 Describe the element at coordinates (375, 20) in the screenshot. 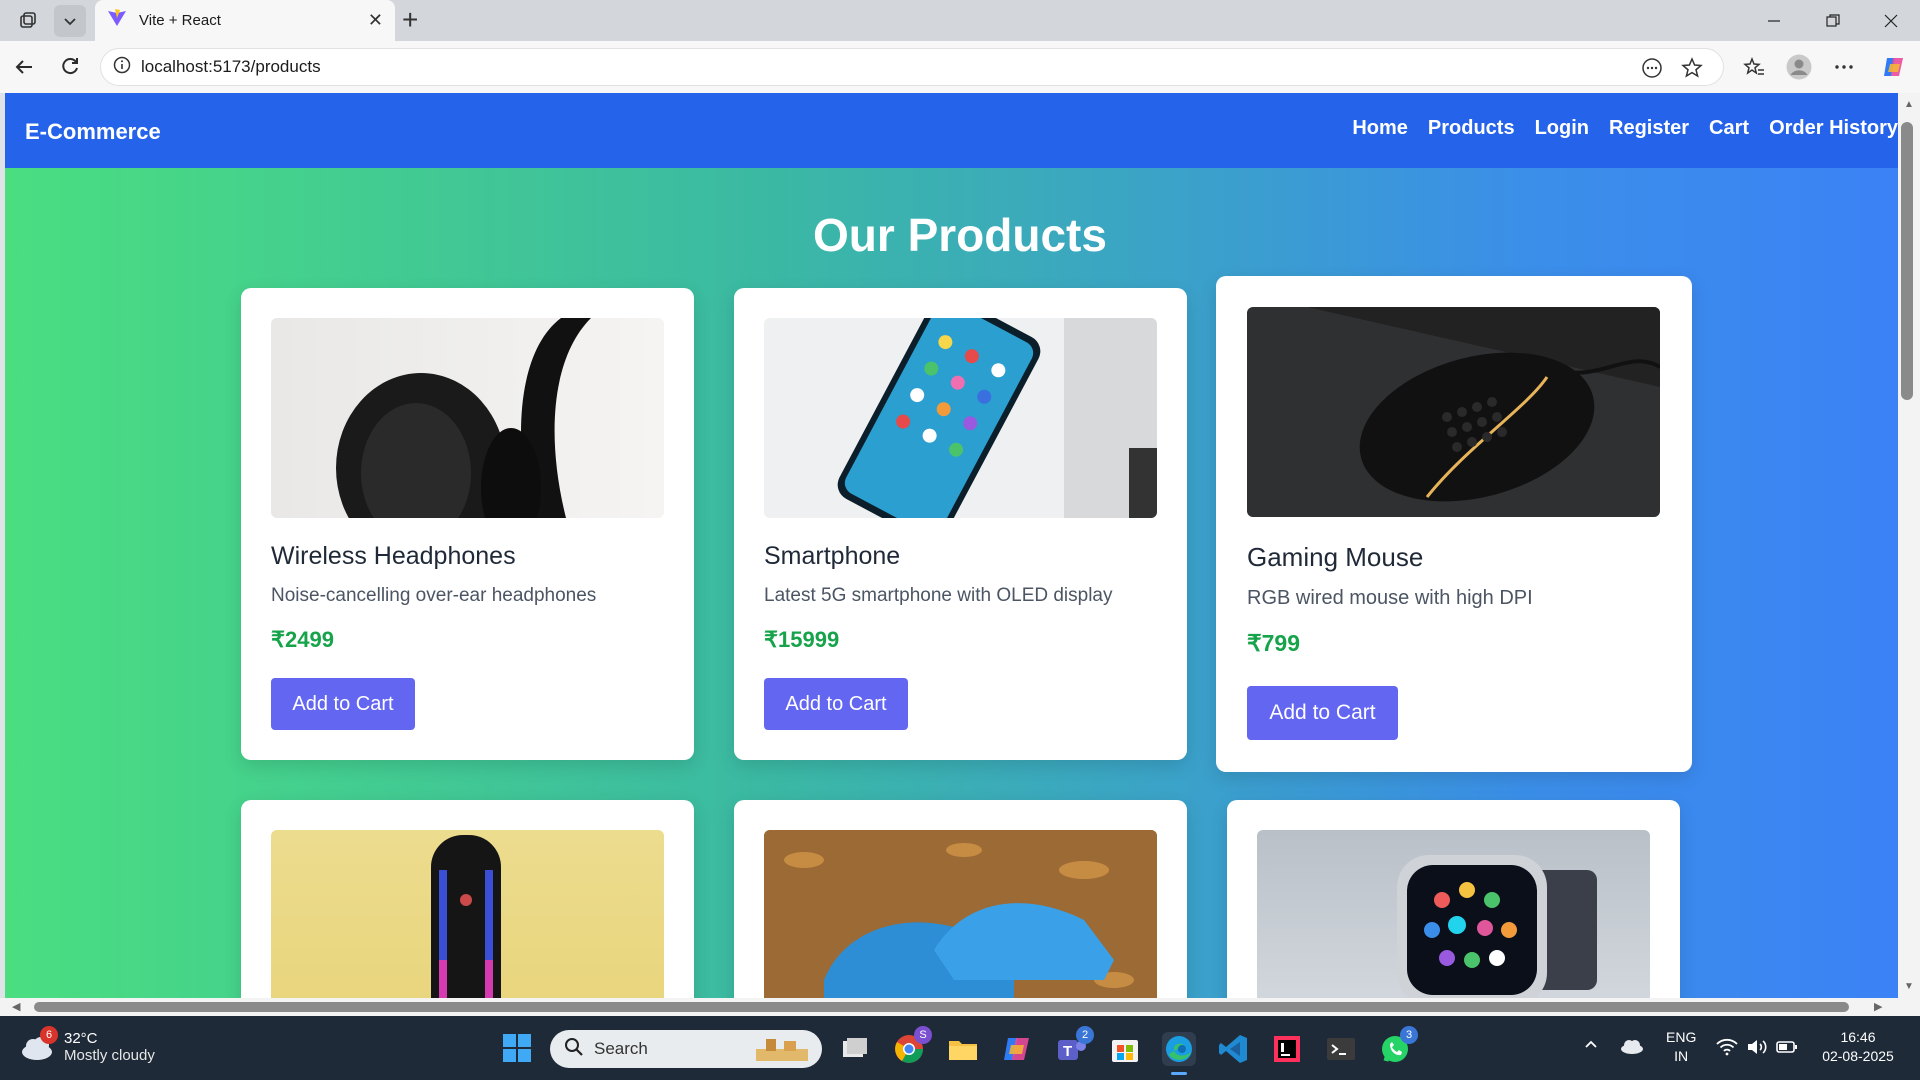

I see `close-tab-icon: ✕` at that location.